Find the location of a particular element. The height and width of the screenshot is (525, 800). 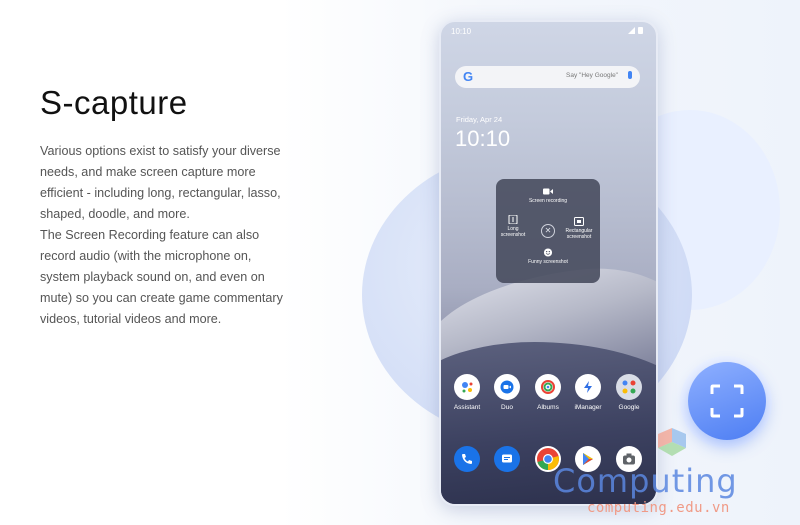

close-icon: ✕ is located at coordinates (548, 231).